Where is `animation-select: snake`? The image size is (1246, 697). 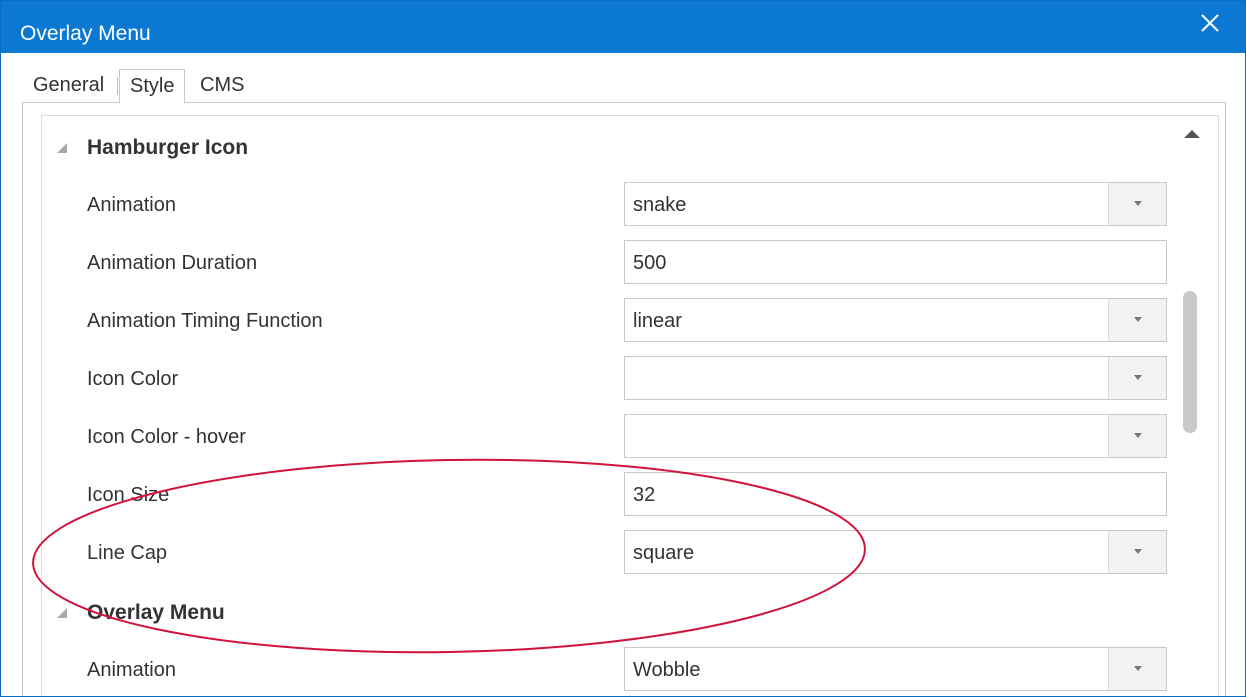
animation-select: snake is located at coordinates (895, 204).